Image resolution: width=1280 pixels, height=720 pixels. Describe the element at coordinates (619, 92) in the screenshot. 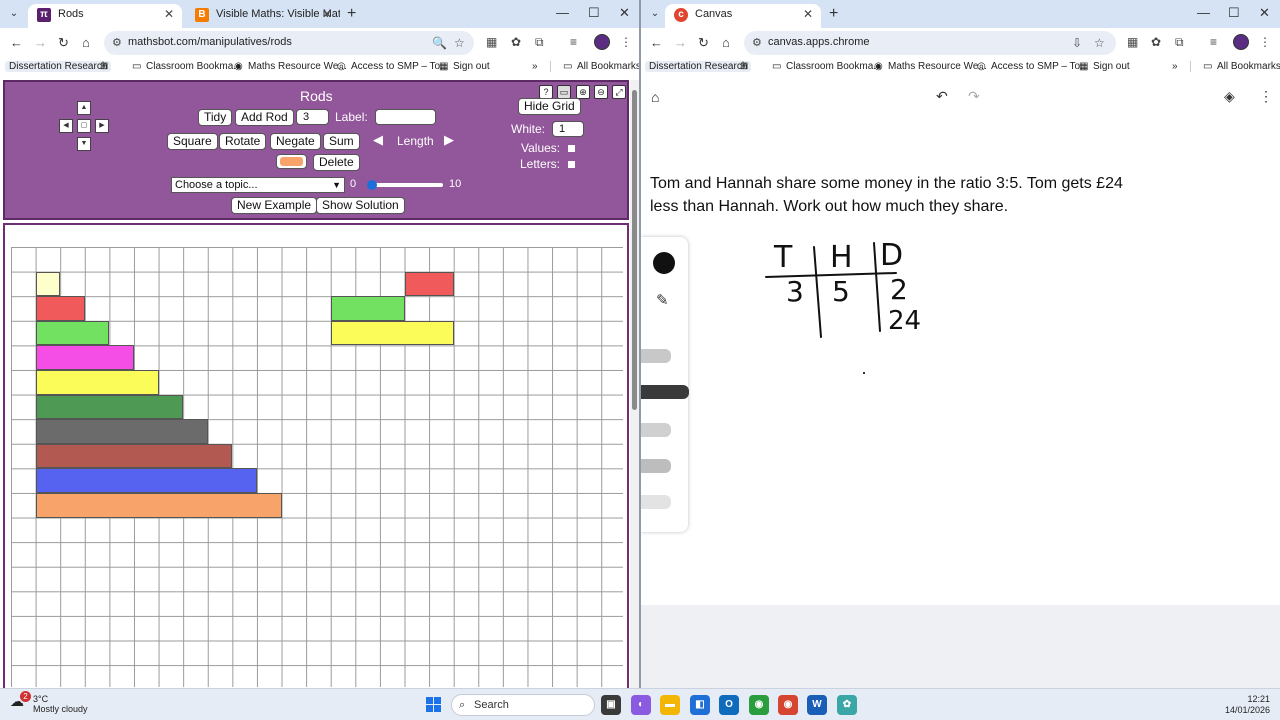

I see `fullscreen-icon: ⤢` at that location.